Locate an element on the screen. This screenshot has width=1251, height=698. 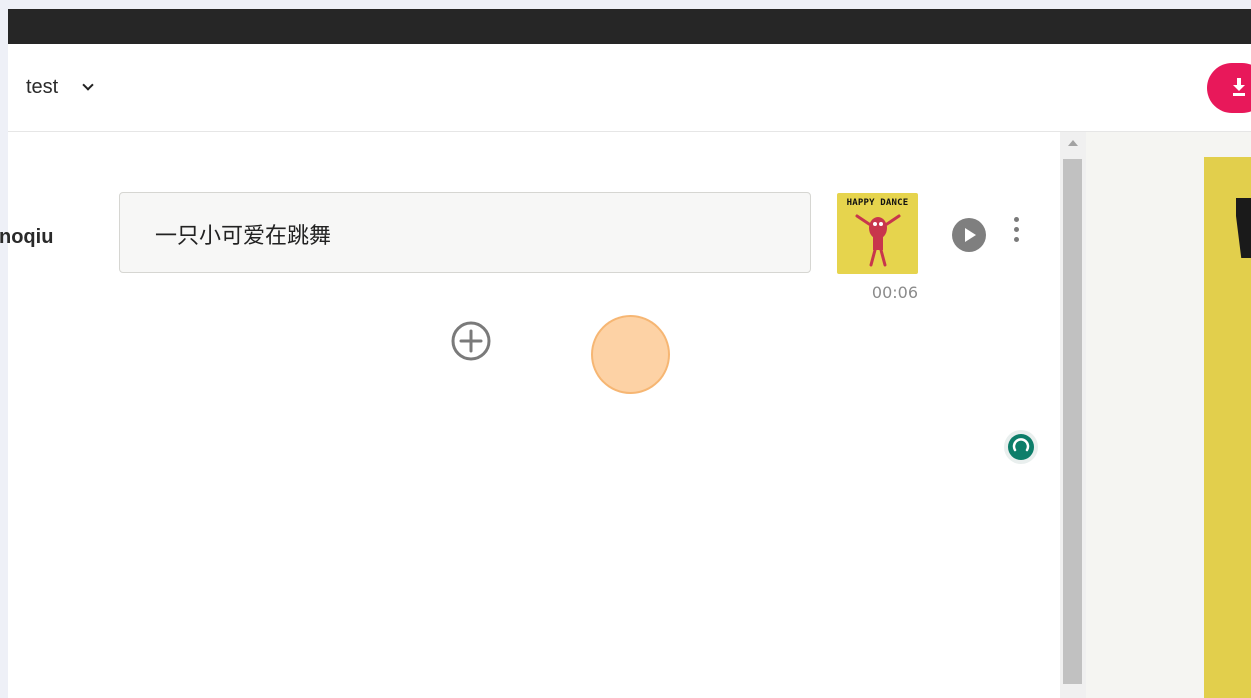
preview-panel is located at coordinates (1168, 415).